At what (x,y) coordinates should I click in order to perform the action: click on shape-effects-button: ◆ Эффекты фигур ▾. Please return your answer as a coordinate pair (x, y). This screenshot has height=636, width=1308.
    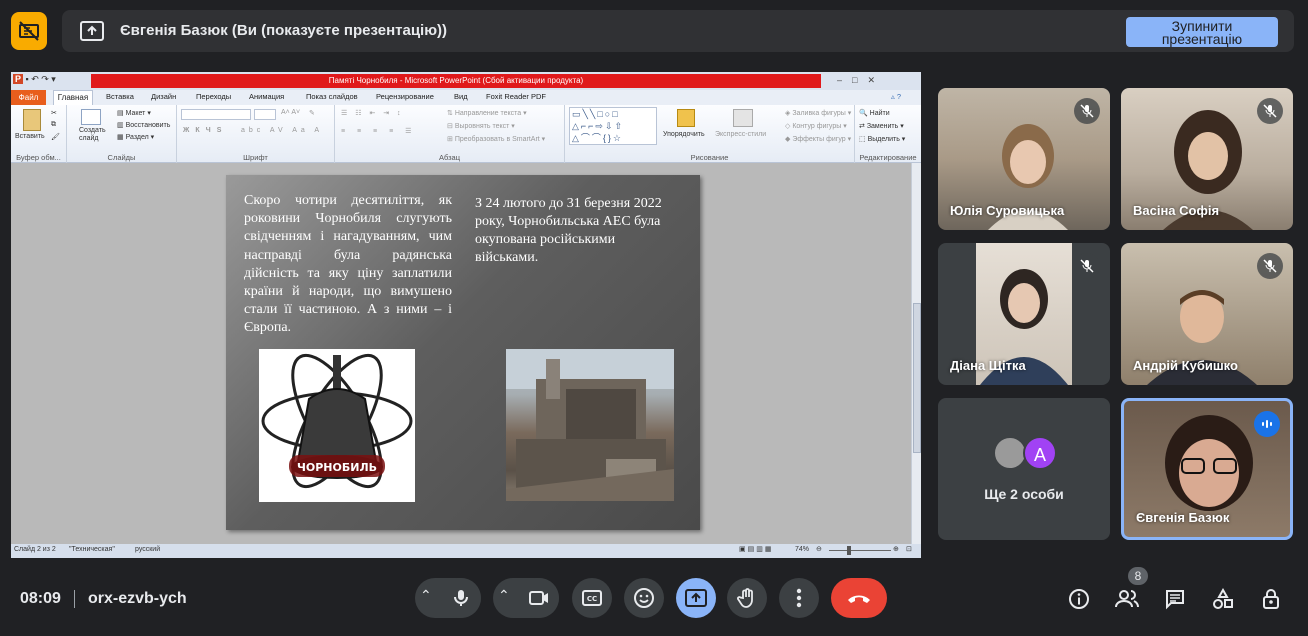
    Looking at the image, I should click on (818, 139).